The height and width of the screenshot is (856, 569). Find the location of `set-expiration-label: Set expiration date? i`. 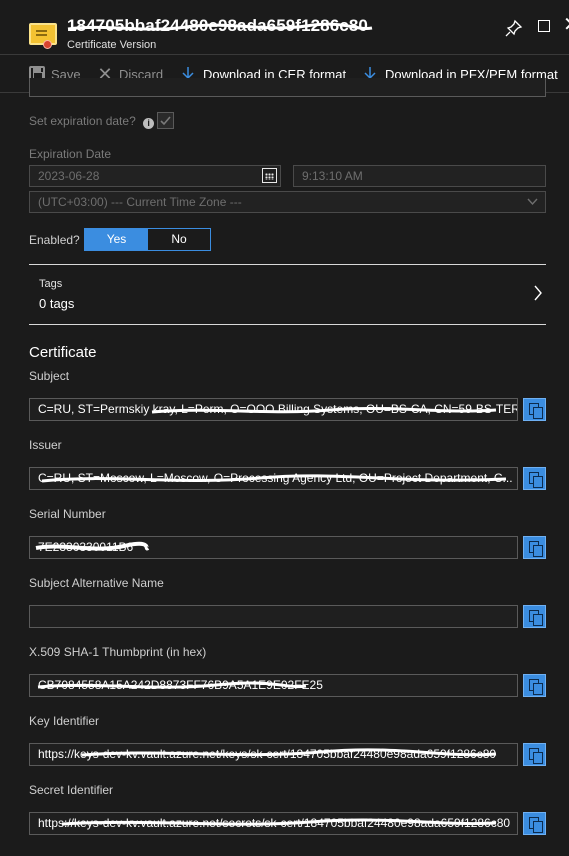

set-expiration-label: Set expiration date? i is located at coordinates (92, 121).